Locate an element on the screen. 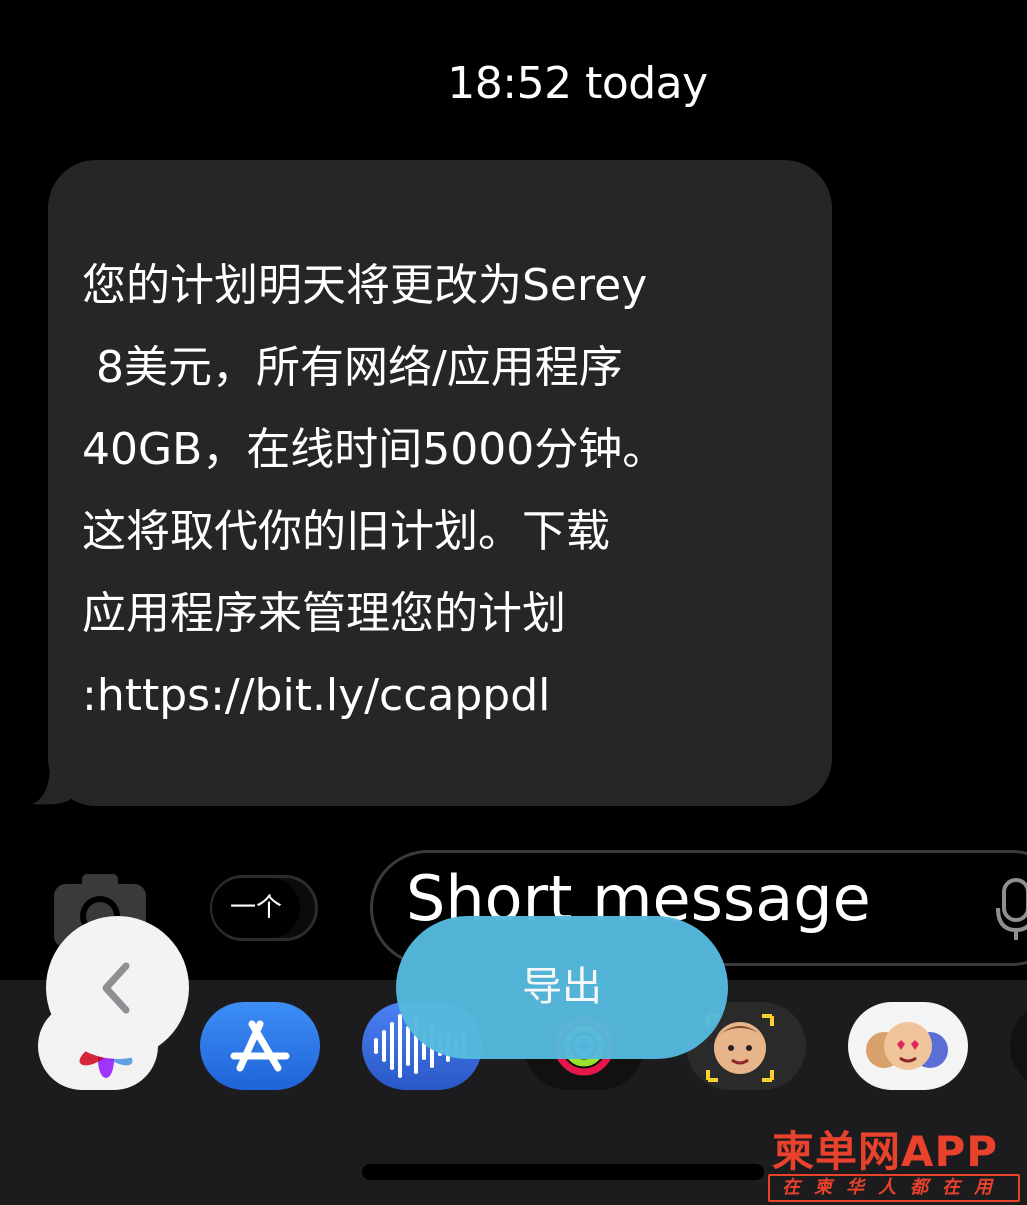 This screenshot has width=1027, height=1205. back-button is located at coordinates (117, 987).